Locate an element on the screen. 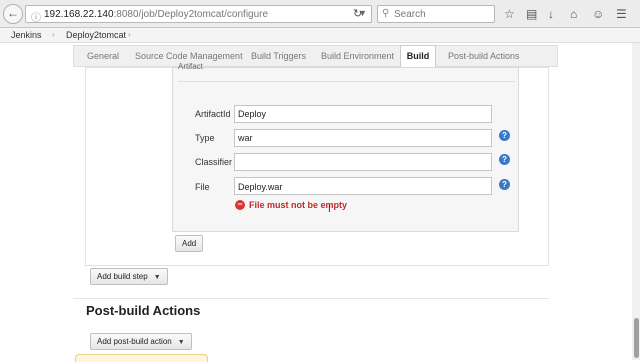  artifact-divider is located at coordinates (346, 81).